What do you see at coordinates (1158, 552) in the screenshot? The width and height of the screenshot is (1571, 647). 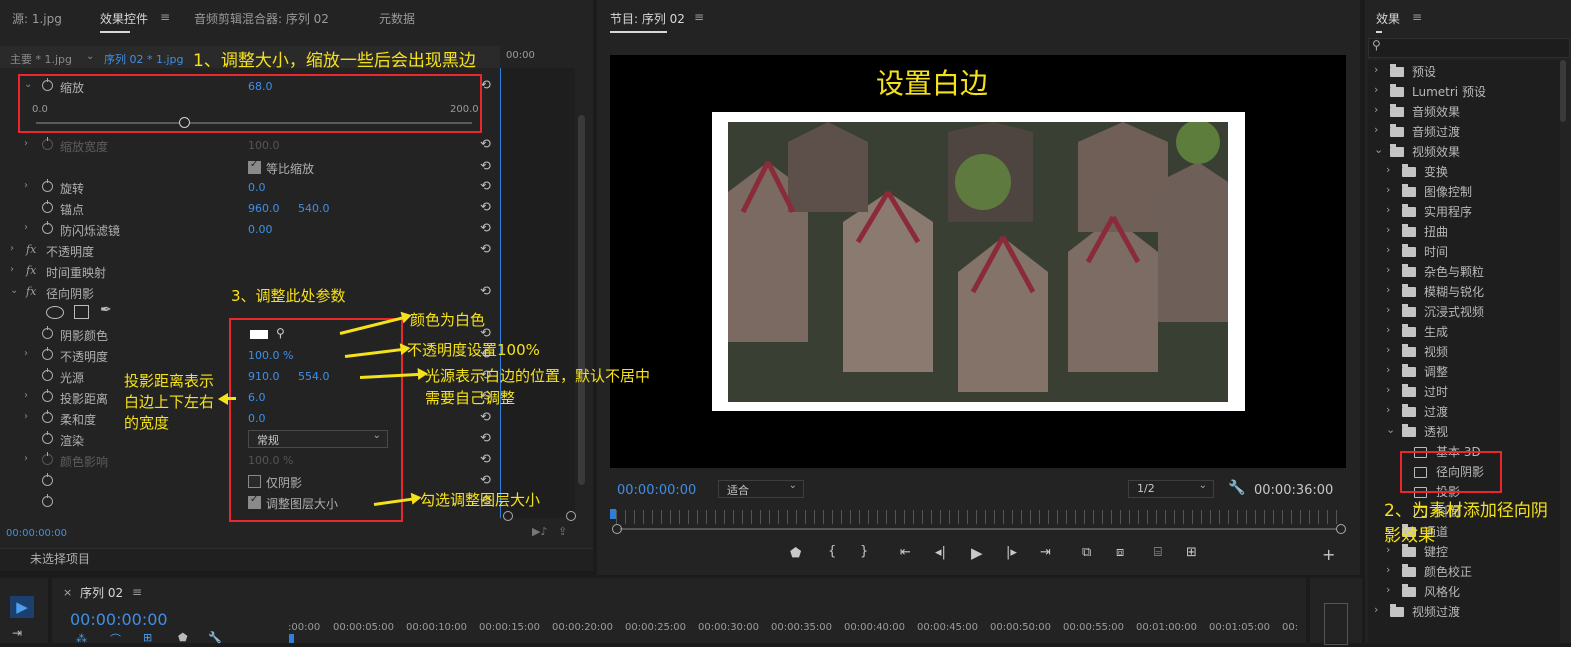 I see `export-frame-icon: ⌸` at bounding box center [1158, 552].